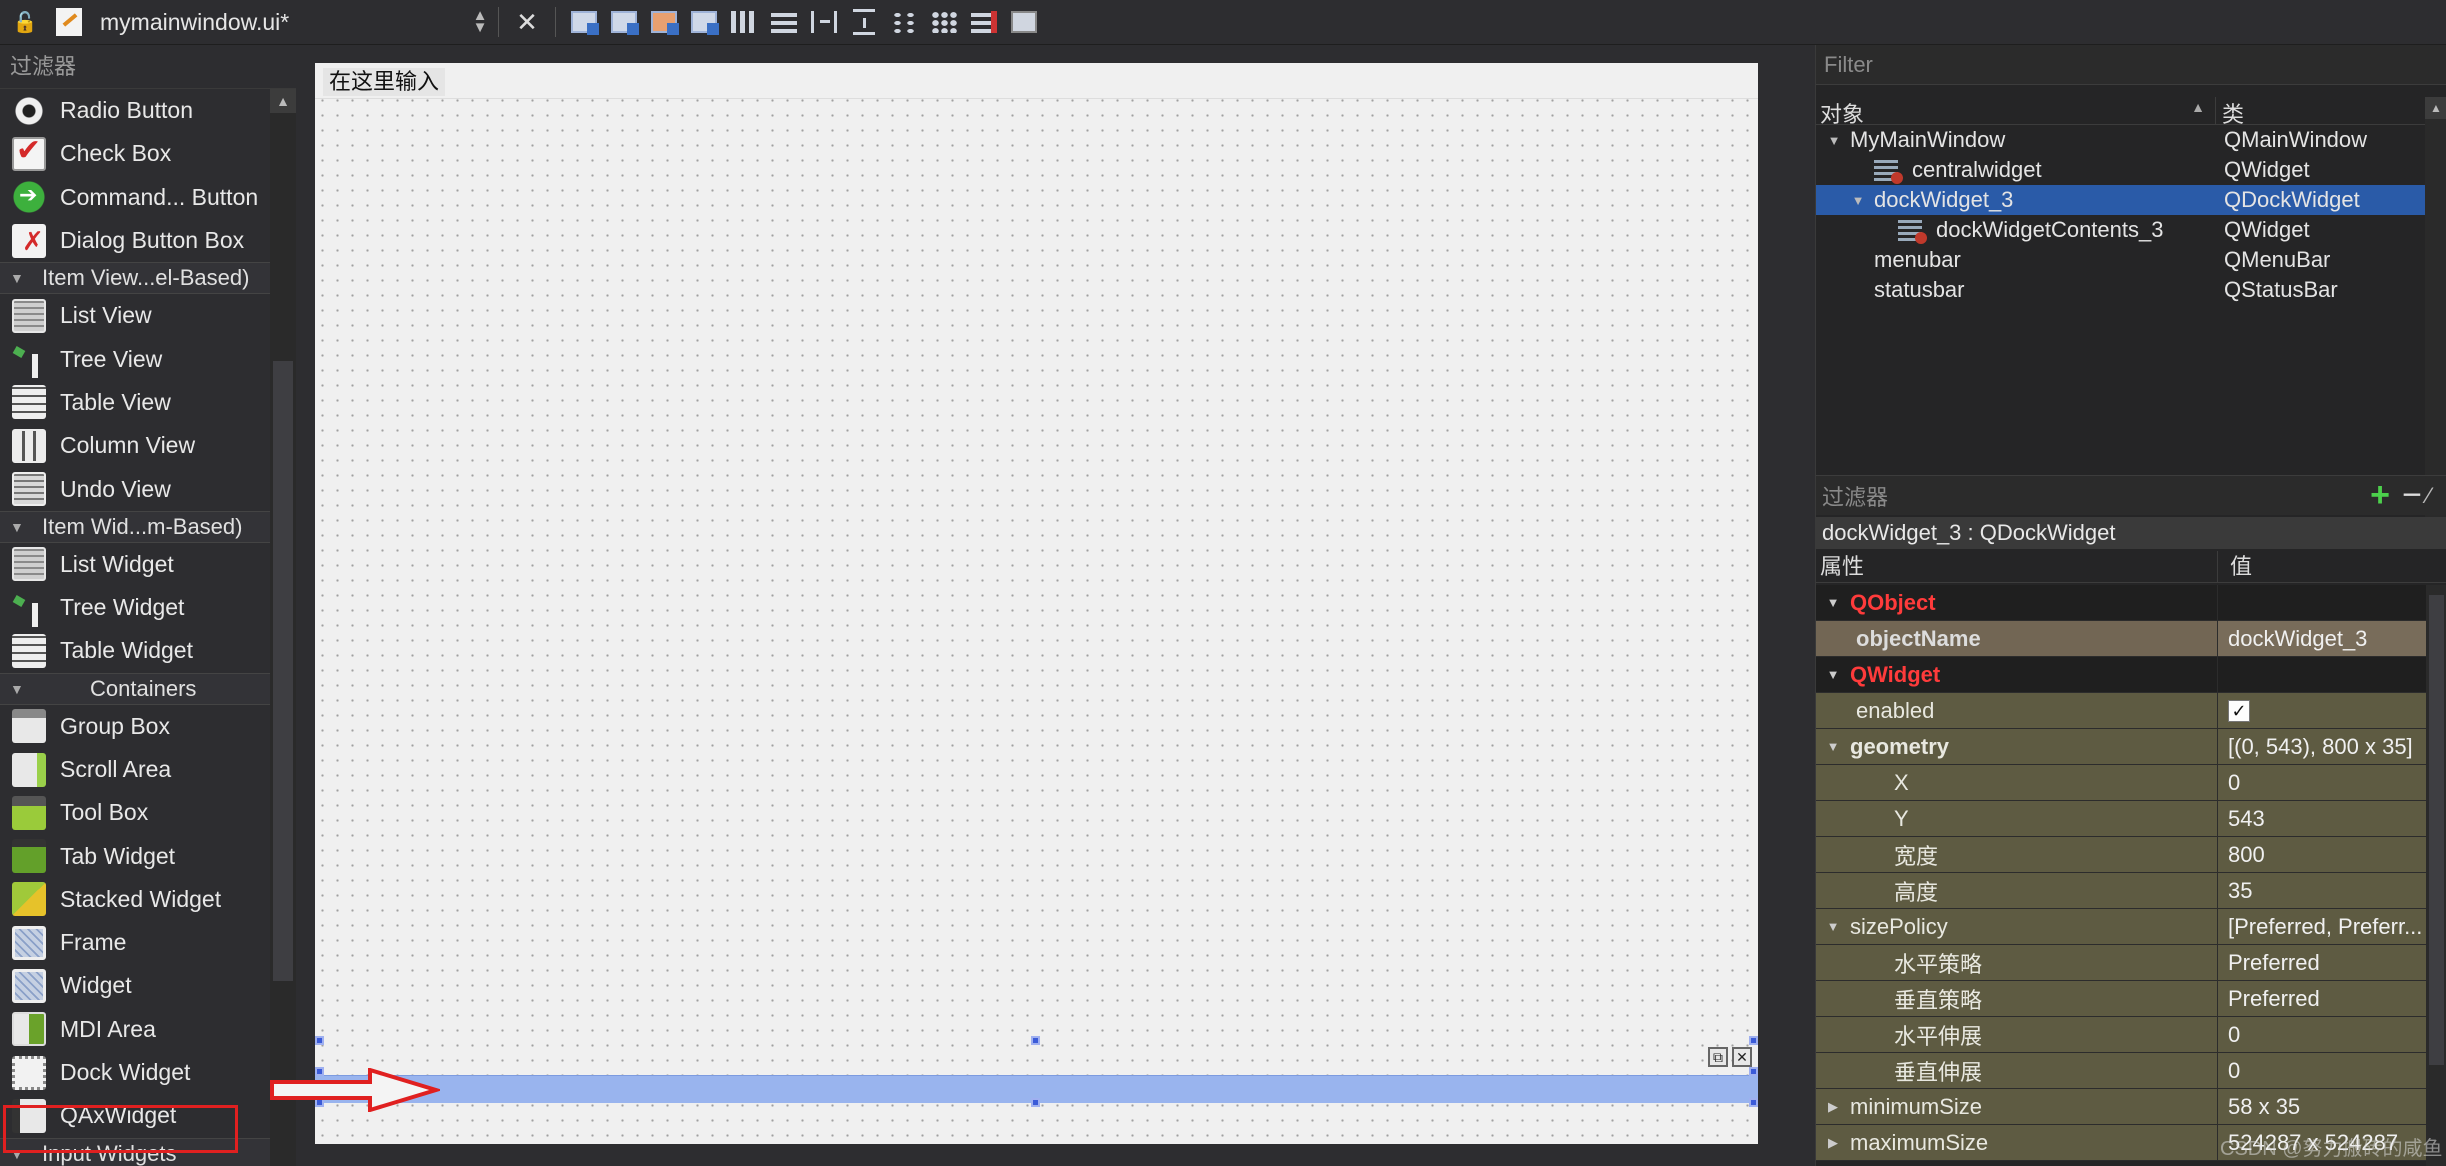 This screenshot has height=1166, width=2446. Describe the element at coordinates (2131, 200) in the screenshot. I see `object-row: ▼ dockWidget_3 QDockWidget` at that location.